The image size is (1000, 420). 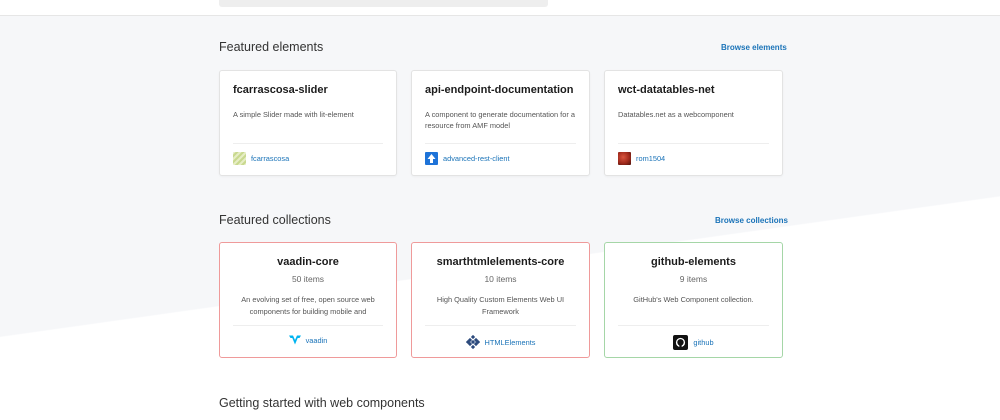 What do you see at coordinates (650, 158) in the screenshot?
I see `owner-name: rom1504` at bounding box center [650, 158].